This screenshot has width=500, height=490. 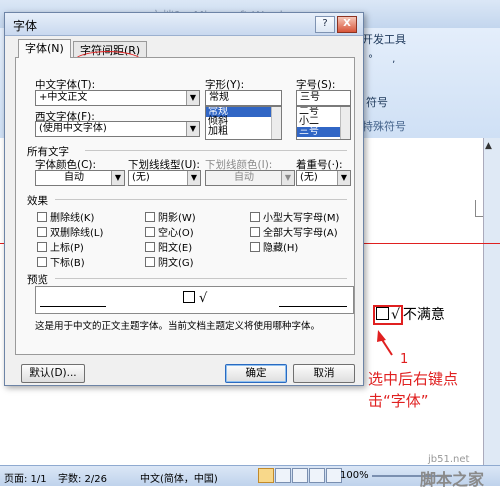 I want to click on underline-color-combo: 自动 ▼, so click(x=250, y=178).